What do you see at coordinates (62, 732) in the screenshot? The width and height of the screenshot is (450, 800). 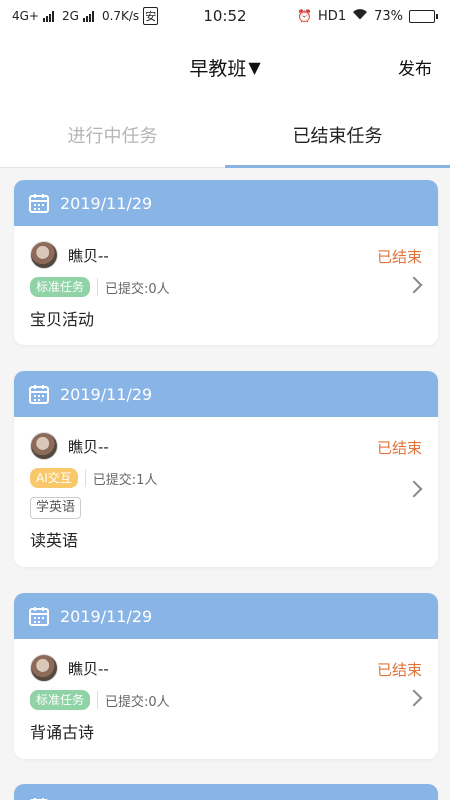 I see `task-title: 背诵古诗` at bounding box center [62, 732].